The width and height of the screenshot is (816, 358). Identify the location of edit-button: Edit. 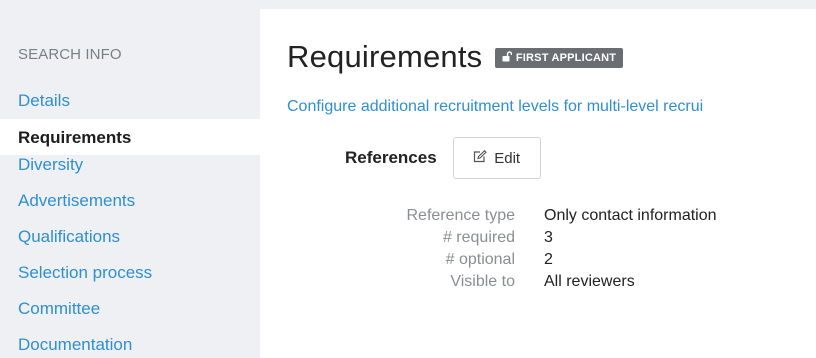
(496, 158).